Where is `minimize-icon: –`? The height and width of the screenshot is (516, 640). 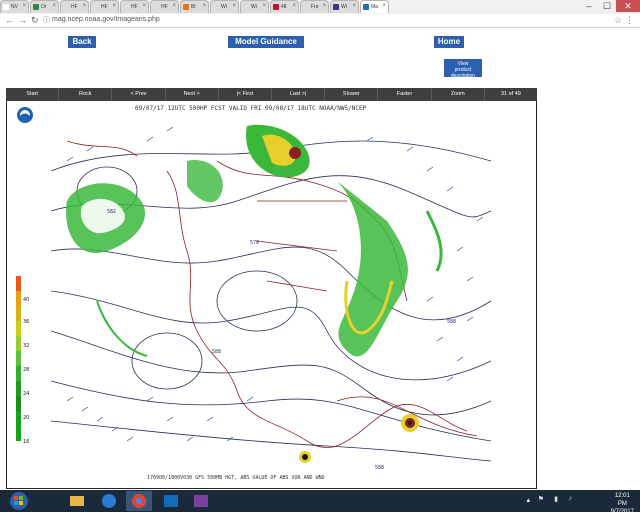 minimize-icon: – is located at coordinates (589, 6).